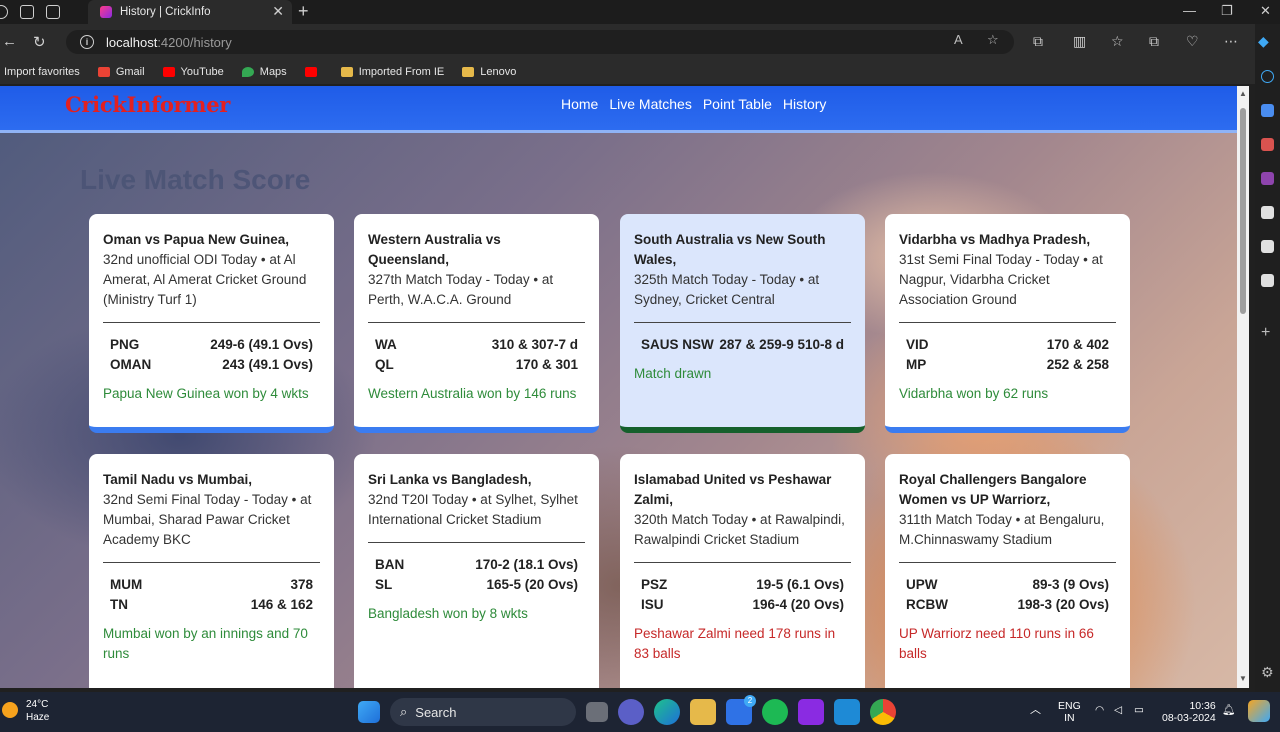 Image resolution: width=1280 pixels, height=732 pixels. I want to click on edge-icon, so click(667, 712).